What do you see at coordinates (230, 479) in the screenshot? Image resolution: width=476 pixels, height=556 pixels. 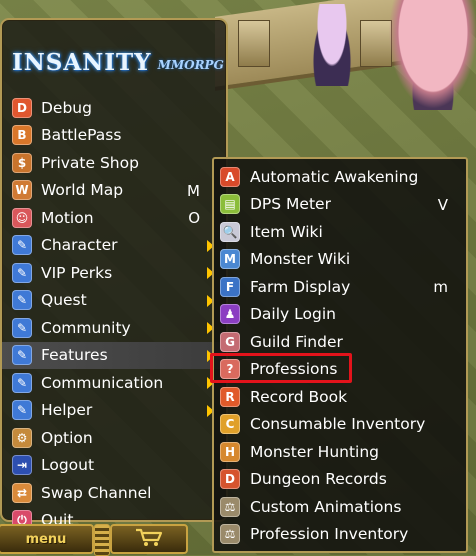 I see `dungeon-records-icon: D` at bounding box center [230, 479].